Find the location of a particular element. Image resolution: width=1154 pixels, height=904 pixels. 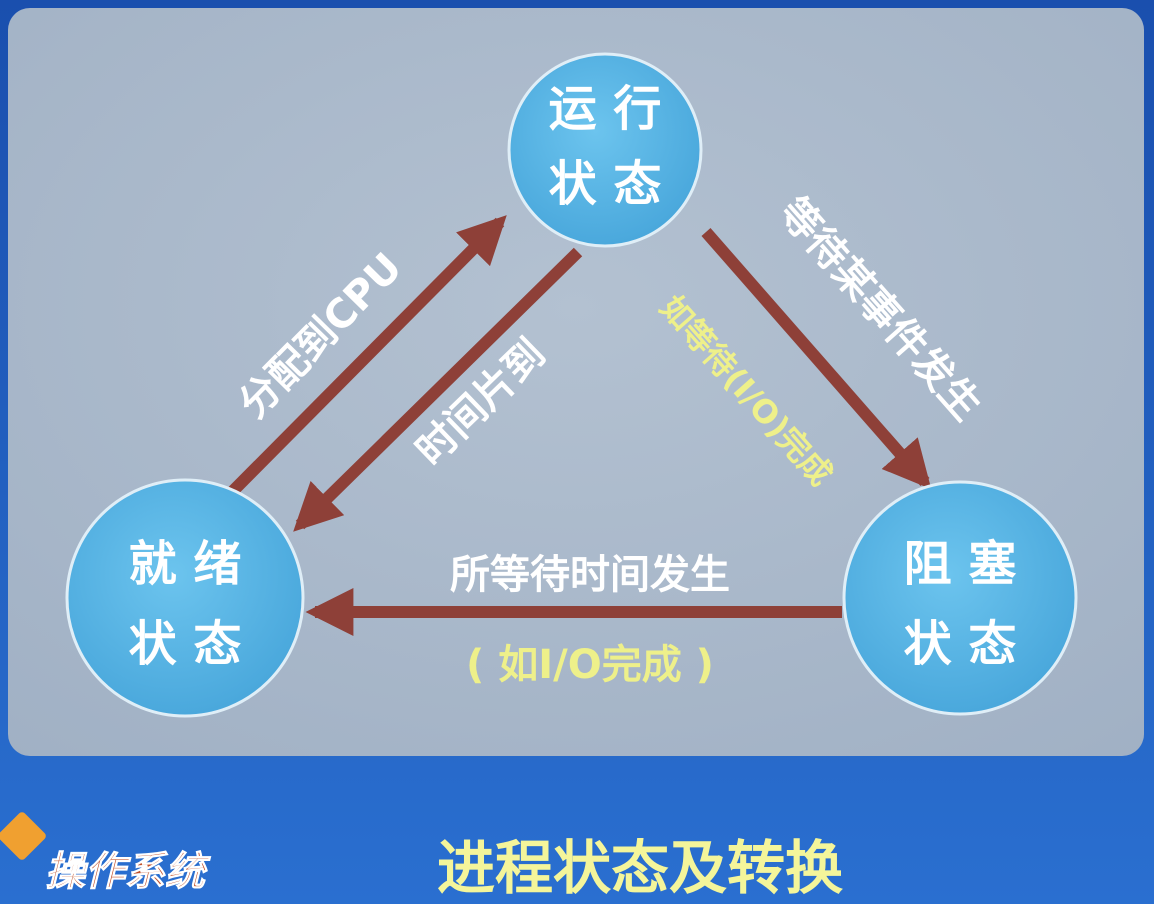

label-wakeup: 所等待时间发生 is located at coordinates (590, 575).